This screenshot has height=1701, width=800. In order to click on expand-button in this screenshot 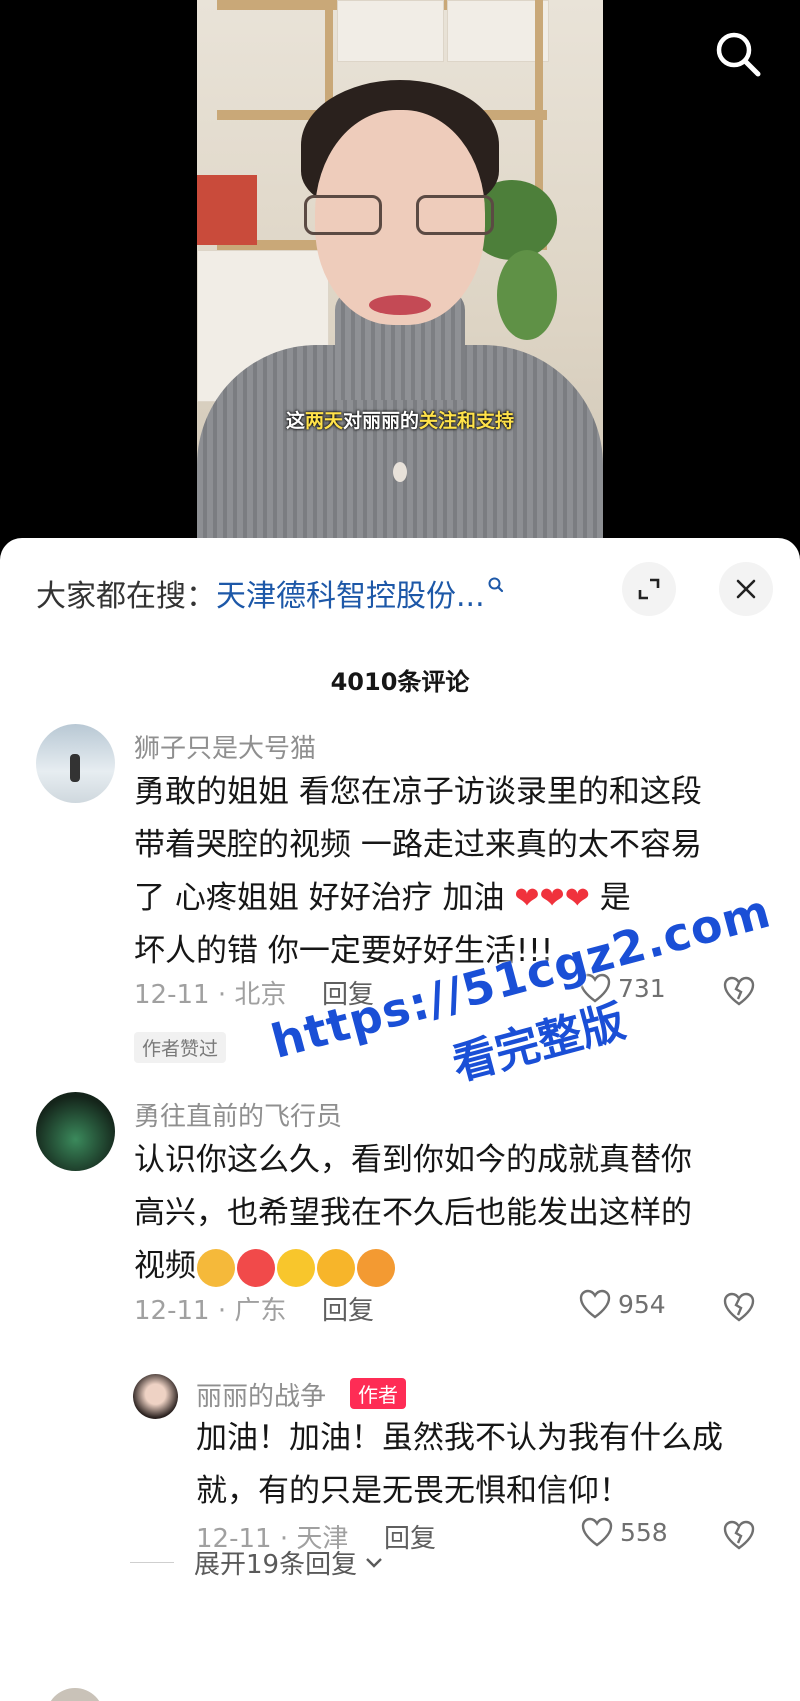, I will do `click(649, 589)`.